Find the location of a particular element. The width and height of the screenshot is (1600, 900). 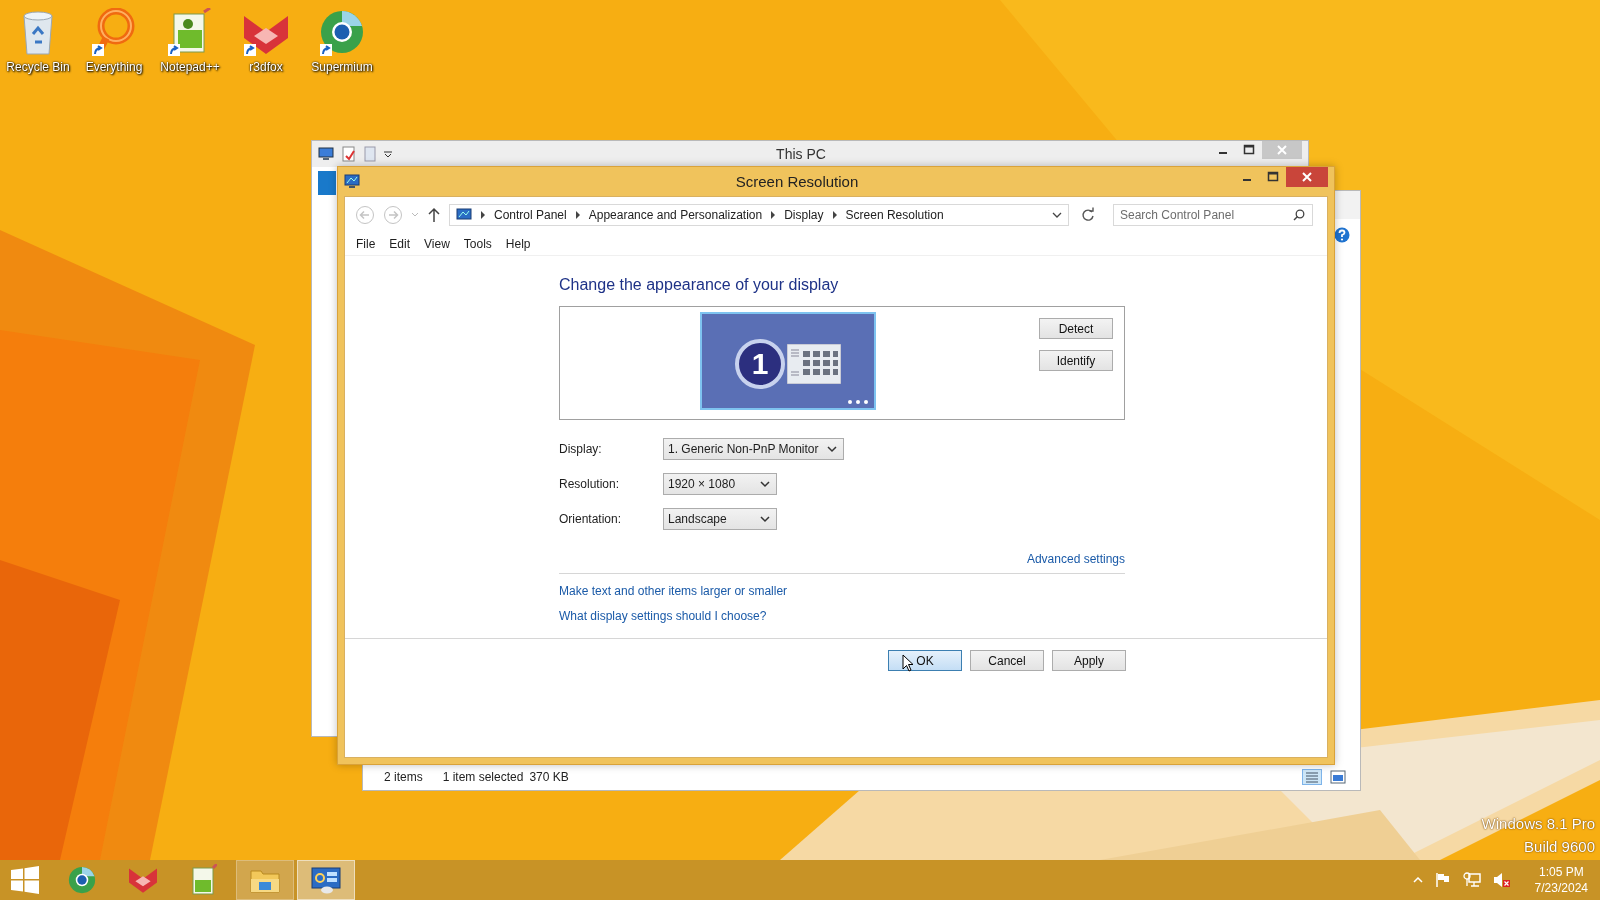

menu-item: Tools is located at coordinates (477, 244).